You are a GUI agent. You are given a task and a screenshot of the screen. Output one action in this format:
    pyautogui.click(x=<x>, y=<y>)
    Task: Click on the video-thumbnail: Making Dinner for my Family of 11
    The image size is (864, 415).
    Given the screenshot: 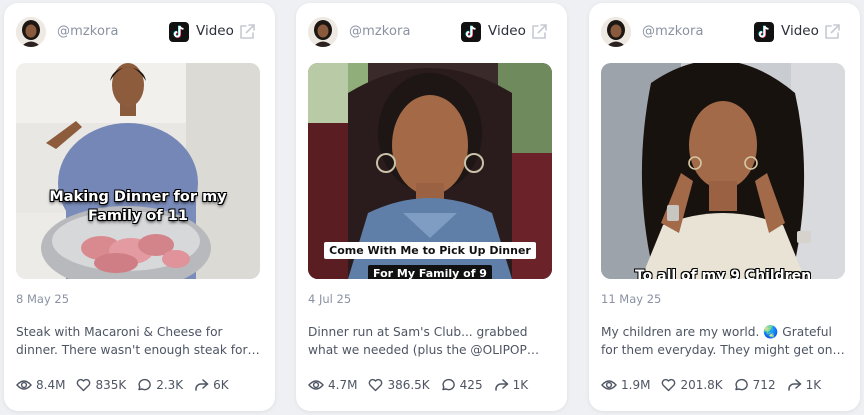 What is the action you would take?
    pyautogui.click(x=138, y=171)
    